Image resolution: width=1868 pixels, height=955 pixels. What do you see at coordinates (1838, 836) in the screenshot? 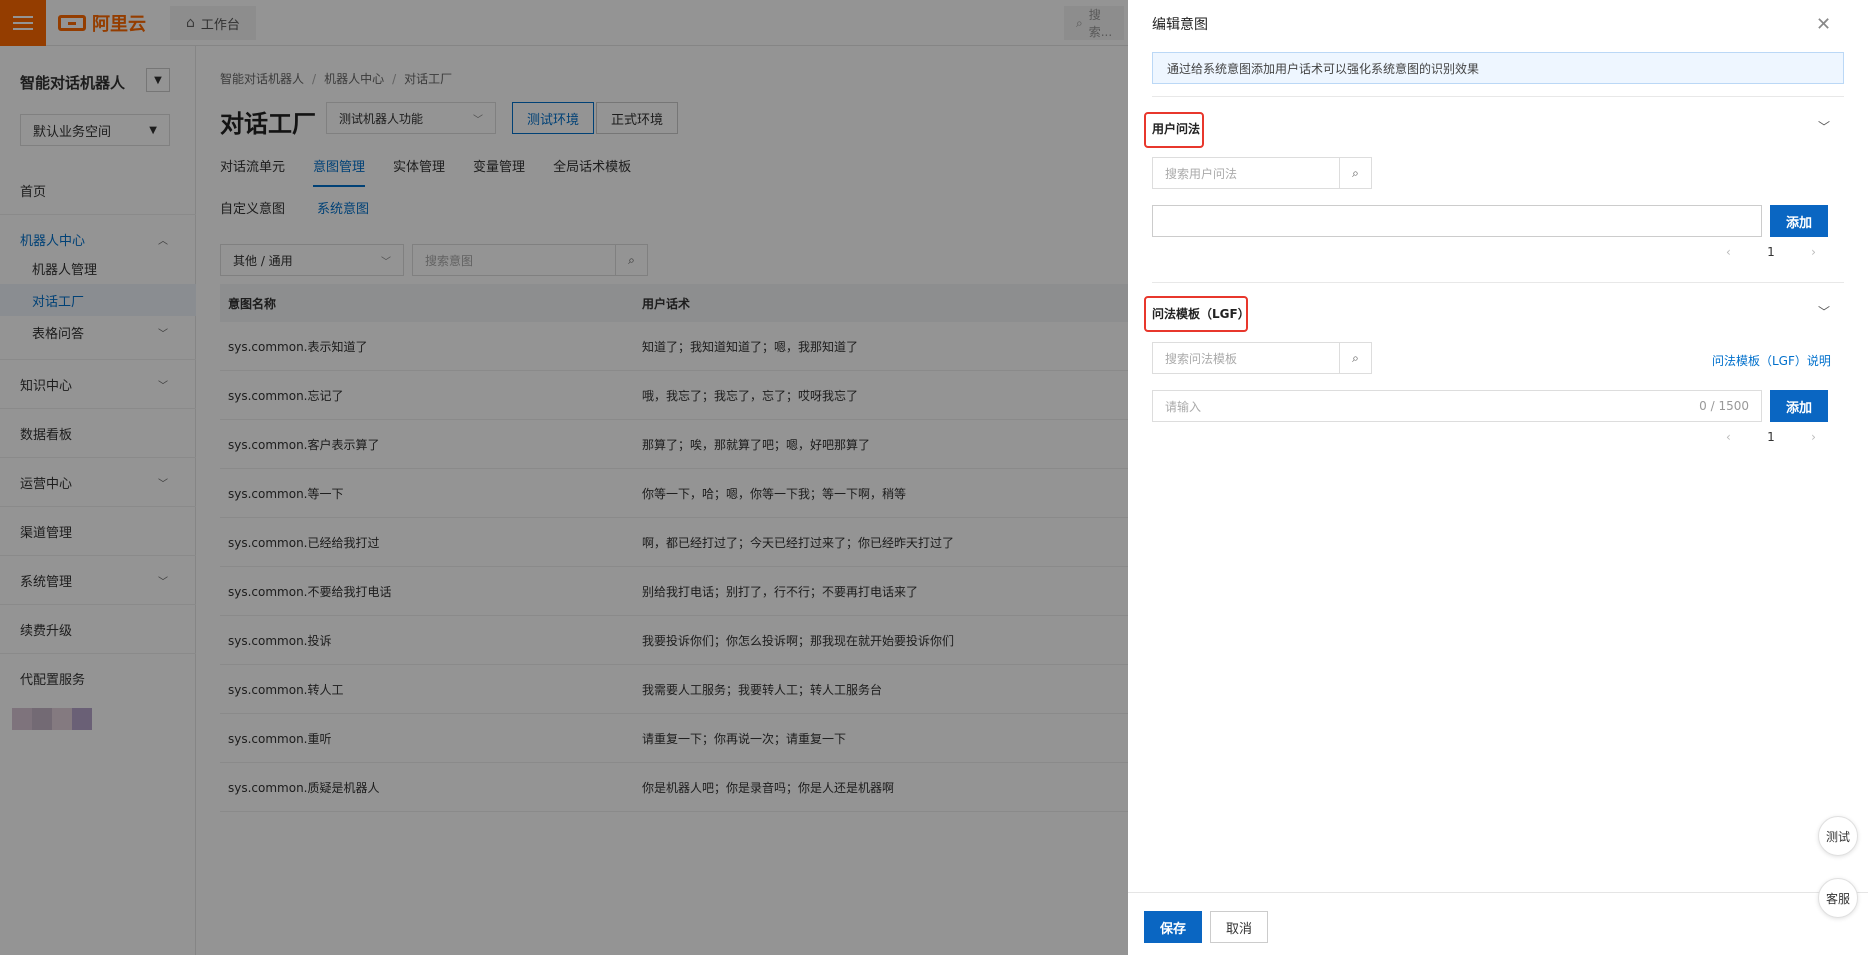
I see `test-float-button: 测试` at bounding box center [1838, 836].